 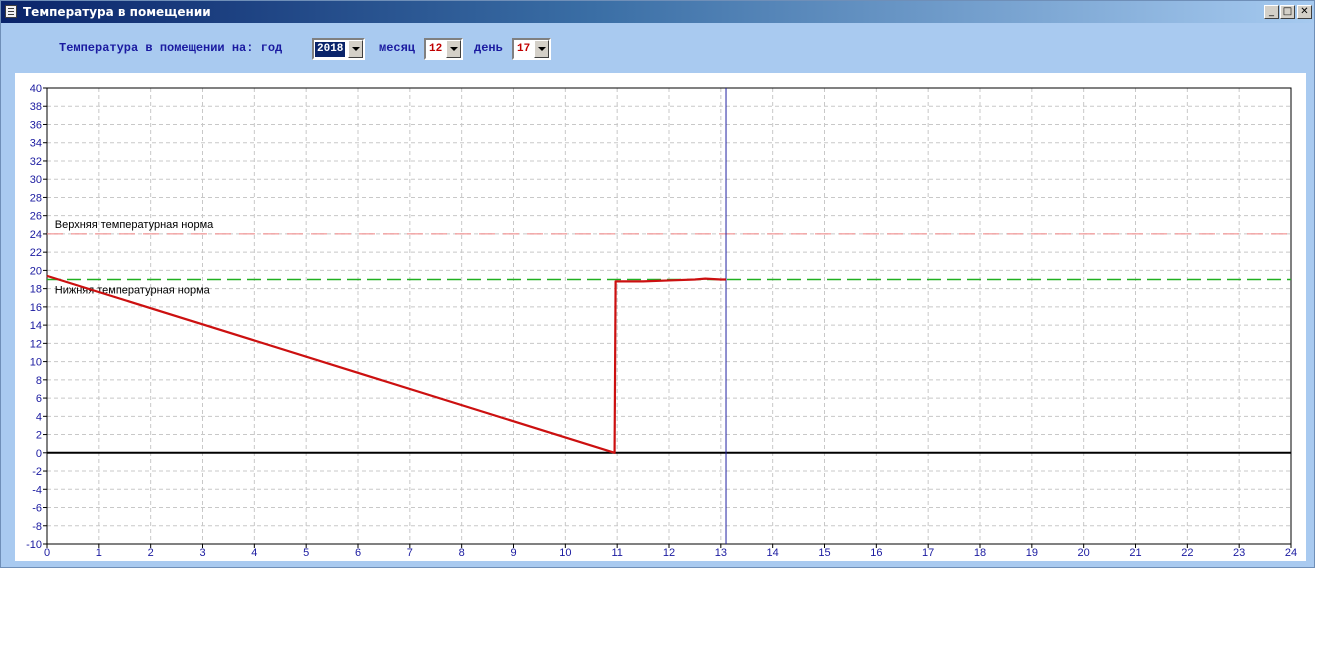 I want to click on x-tick-label: 12, so click(x=669, y=553).